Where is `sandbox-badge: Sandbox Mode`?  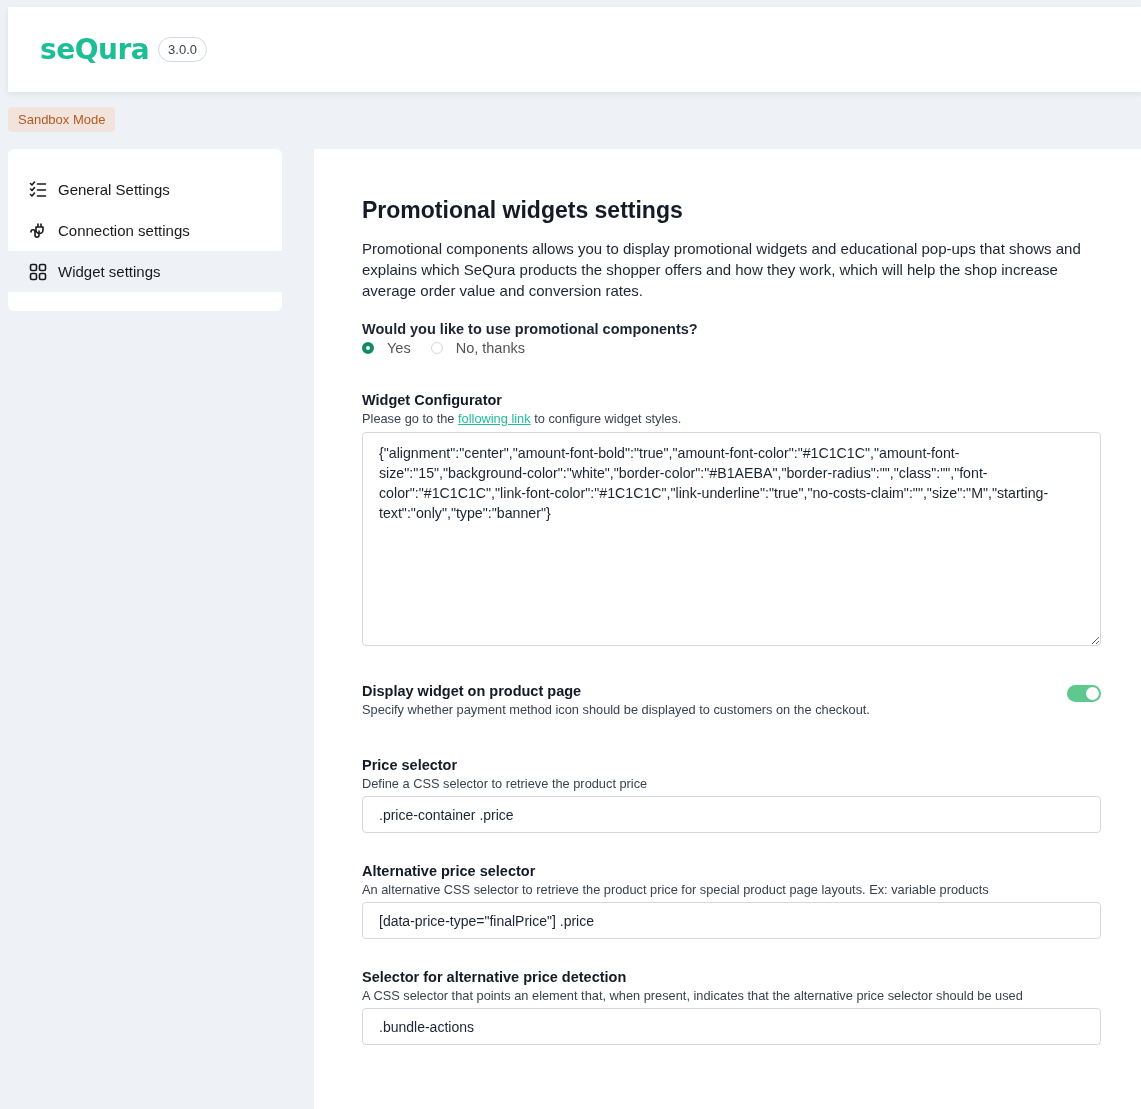 sandbox-badge: Sandbox Mode is located at coordinates (62, 119).